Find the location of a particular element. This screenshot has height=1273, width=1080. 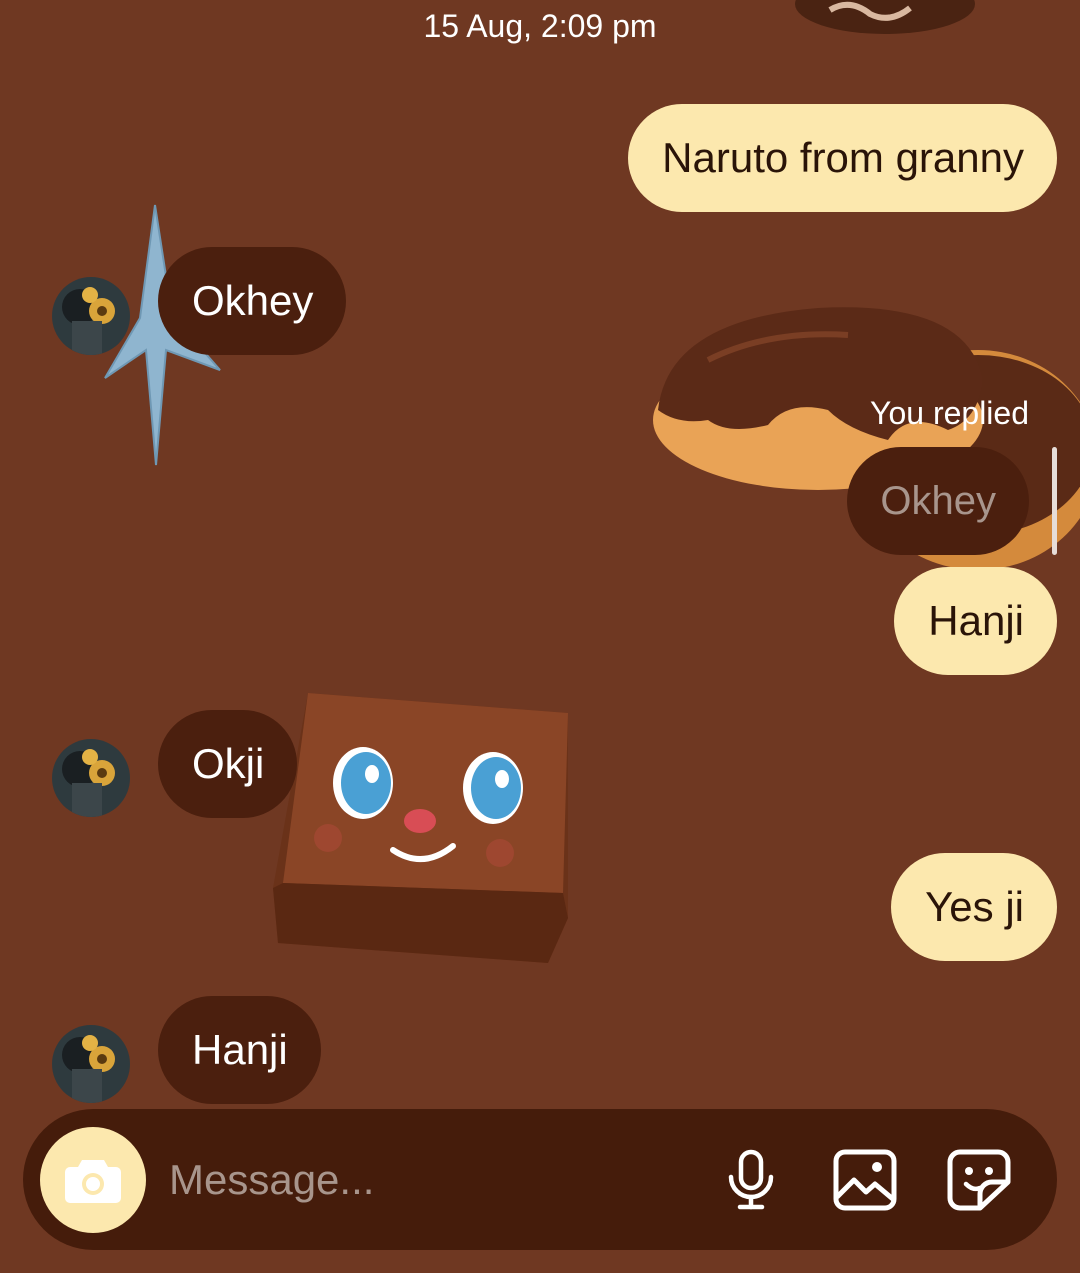

message-composer is located at coordinates (540, 1179).